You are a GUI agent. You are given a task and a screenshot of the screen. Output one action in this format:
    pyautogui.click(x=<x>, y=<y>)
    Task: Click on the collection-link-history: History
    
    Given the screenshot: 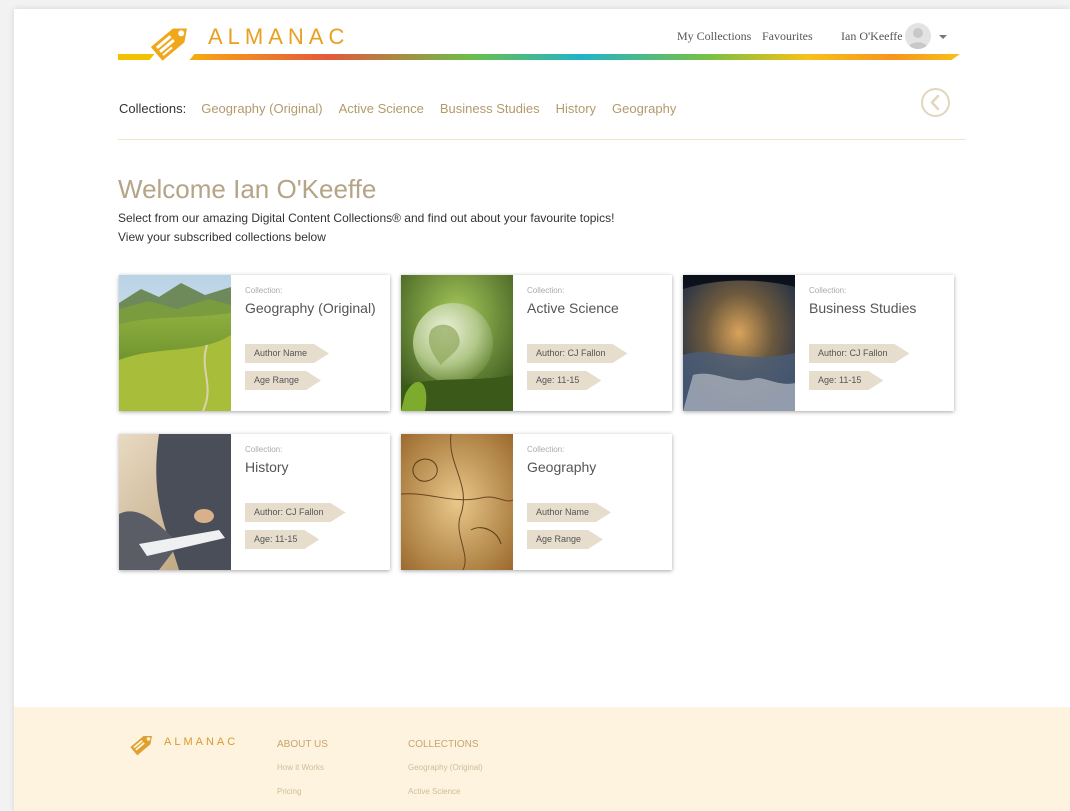 What is the action you would take?
    pyautogui.click(x=576, y=108)
    